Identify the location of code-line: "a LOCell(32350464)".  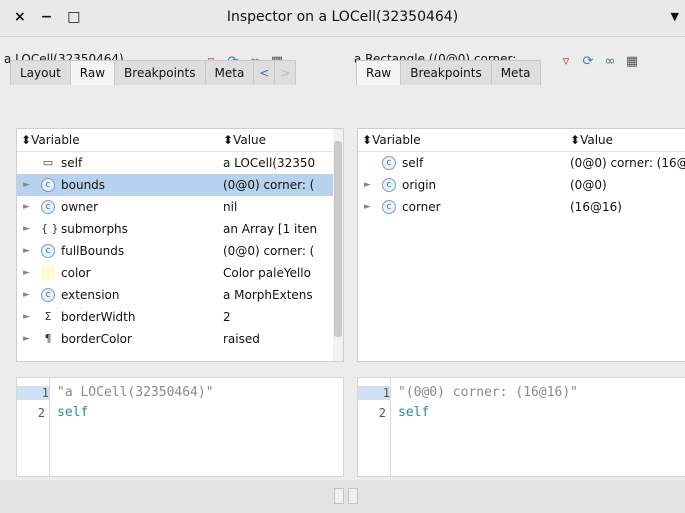
(135, 392).